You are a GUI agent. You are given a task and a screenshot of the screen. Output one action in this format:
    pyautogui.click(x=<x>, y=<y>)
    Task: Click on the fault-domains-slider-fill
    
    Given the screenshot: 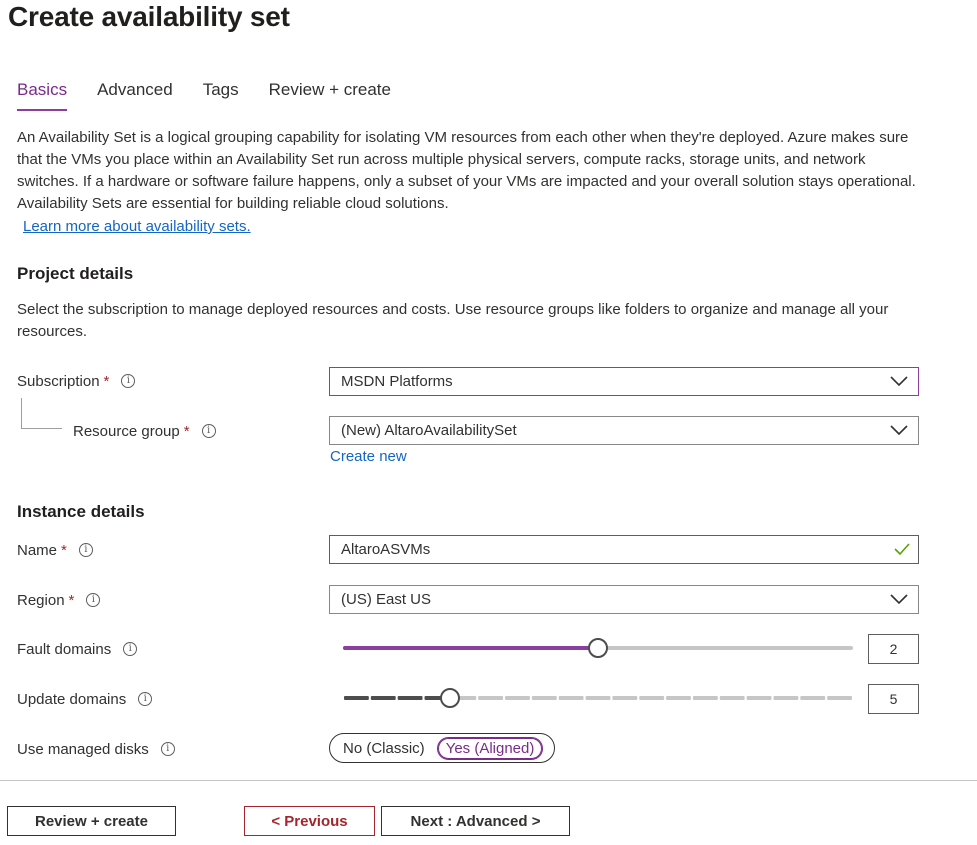 What is the action you would take?
    pyautogui.click(x=470, y=648)
    